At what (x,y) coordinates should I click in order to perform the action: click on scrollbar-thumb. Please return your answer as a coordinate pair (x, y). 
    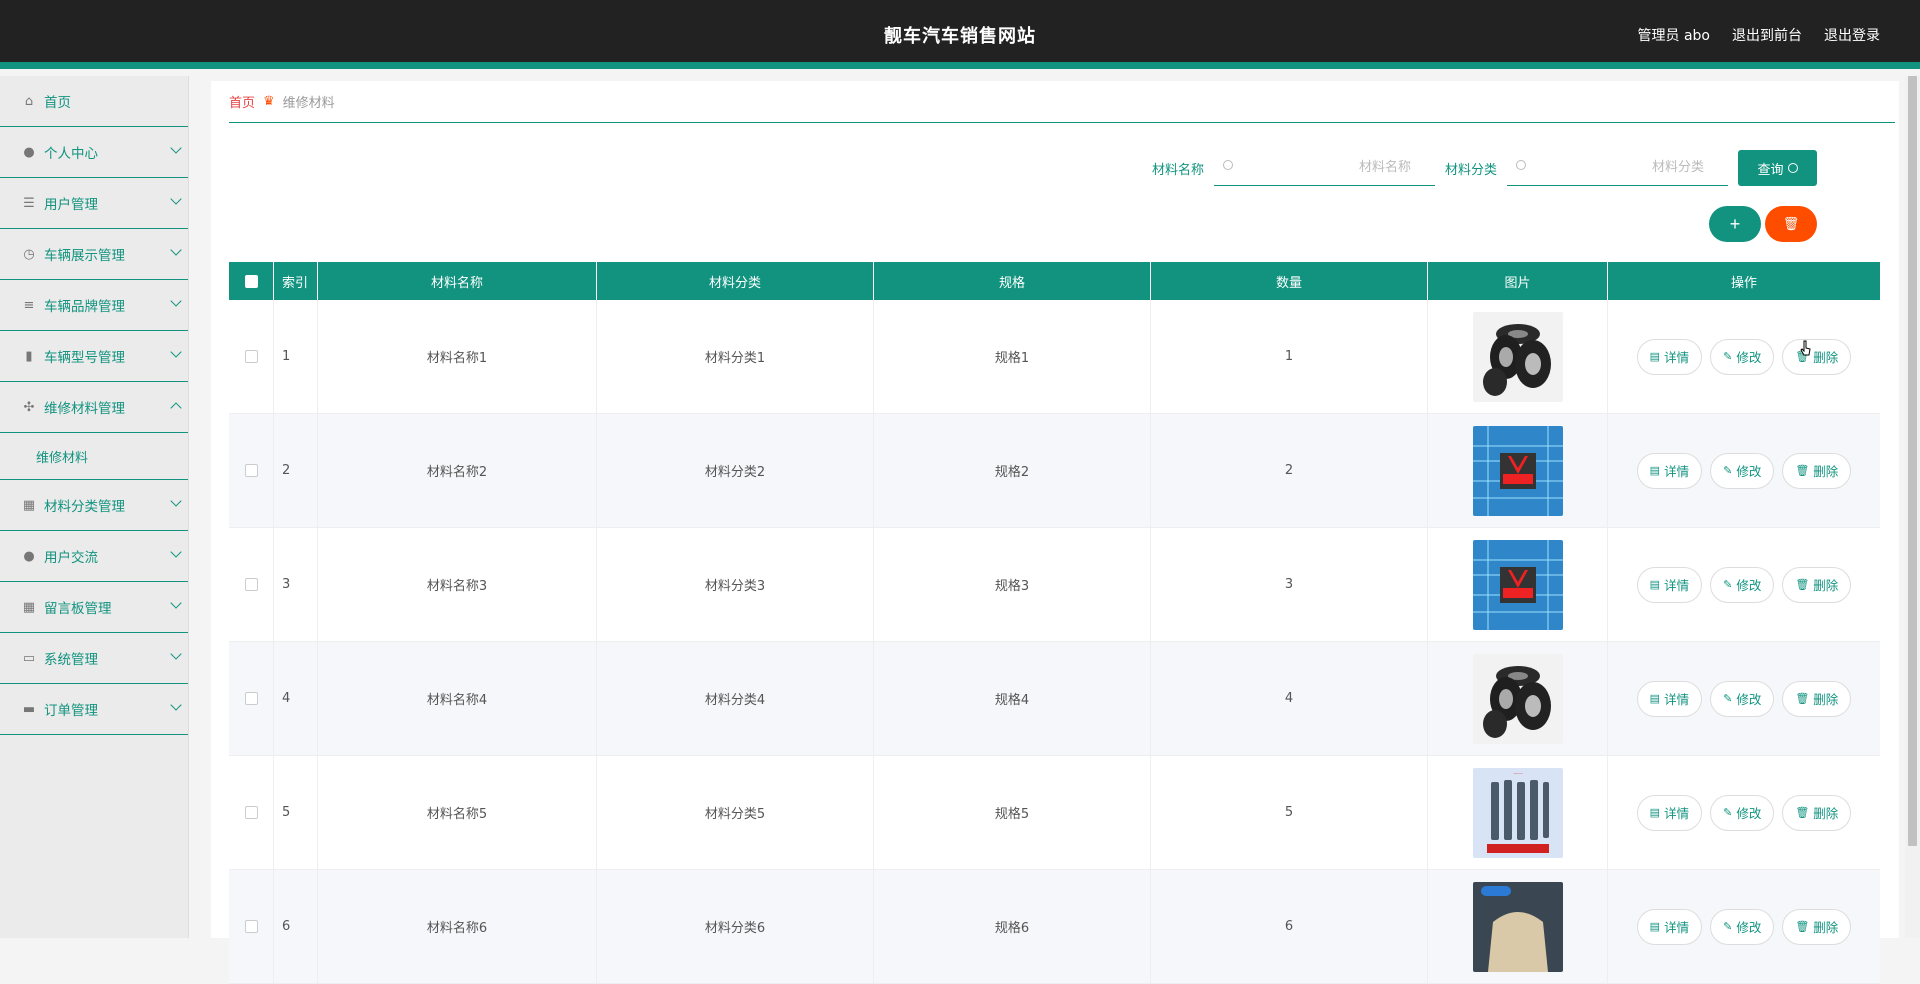
    Looking at the image, I should click on (1912, 461).